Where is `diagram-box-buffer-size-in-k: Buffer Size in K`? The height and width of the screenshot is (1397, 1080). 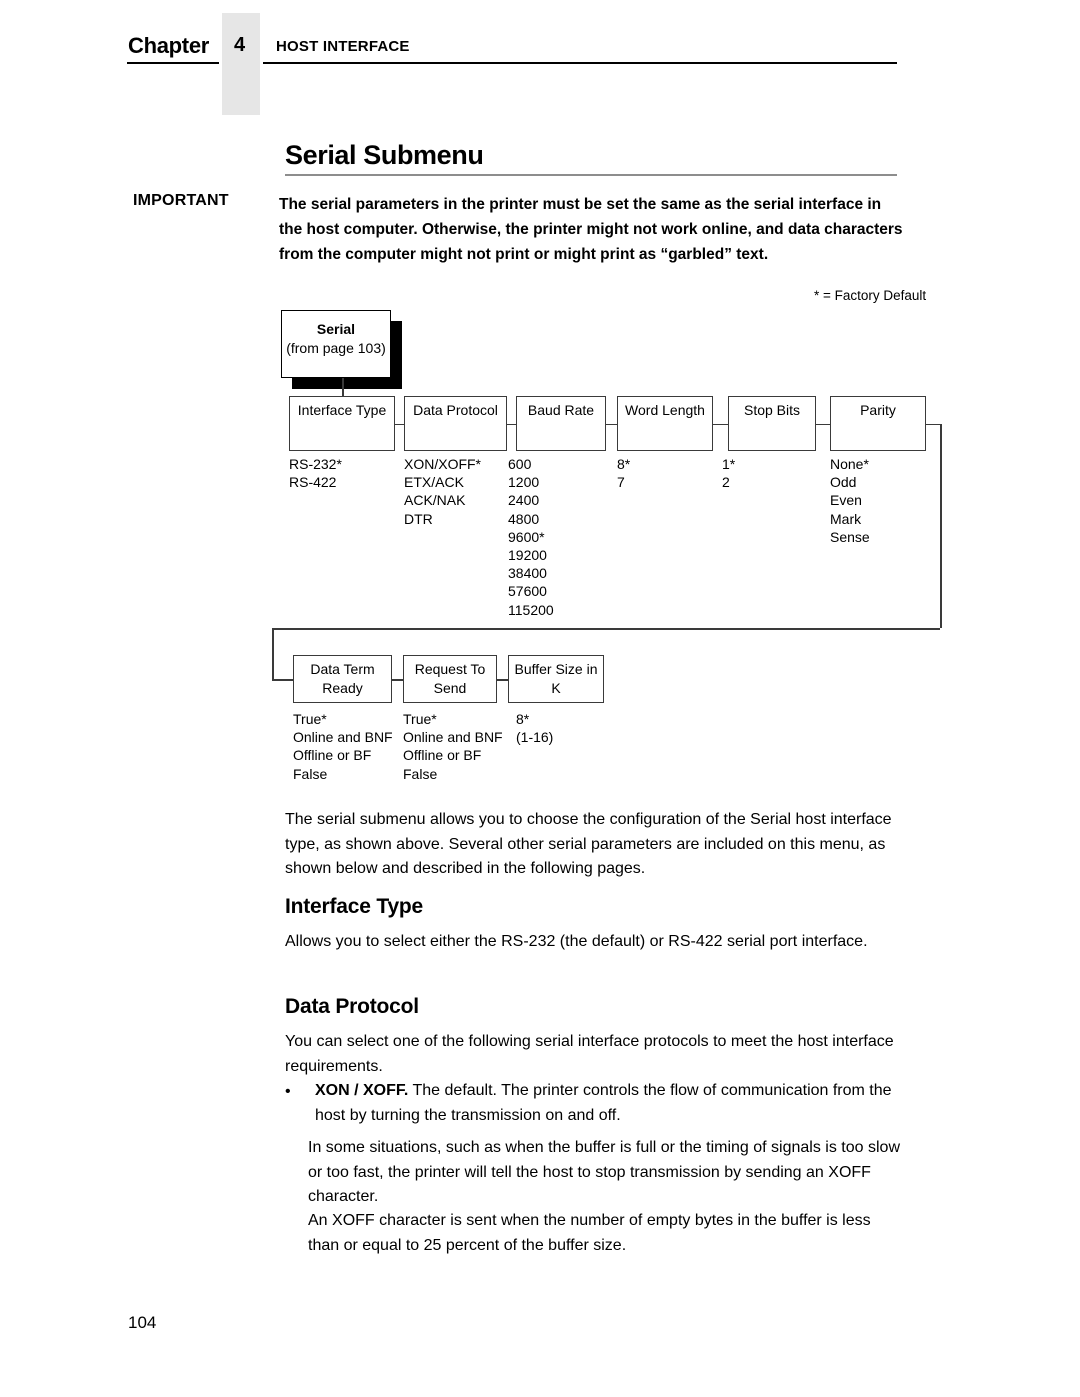
diagram-box-buffer-size-in-k: Buffer Size in K is located at coordinates (556, 679).